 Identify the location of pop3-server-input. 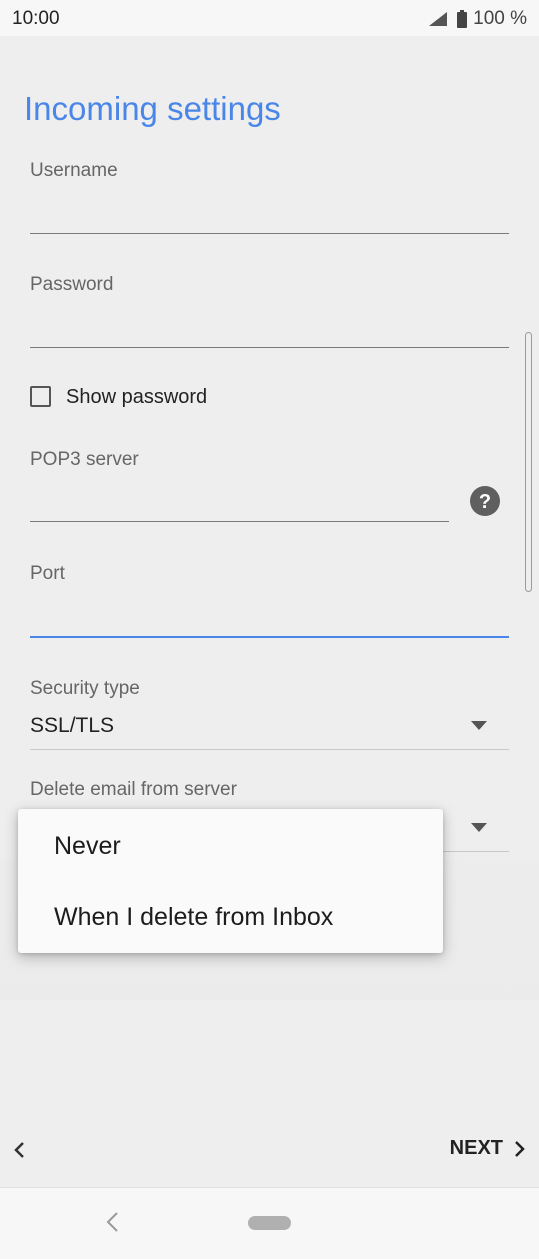
(239, 504).